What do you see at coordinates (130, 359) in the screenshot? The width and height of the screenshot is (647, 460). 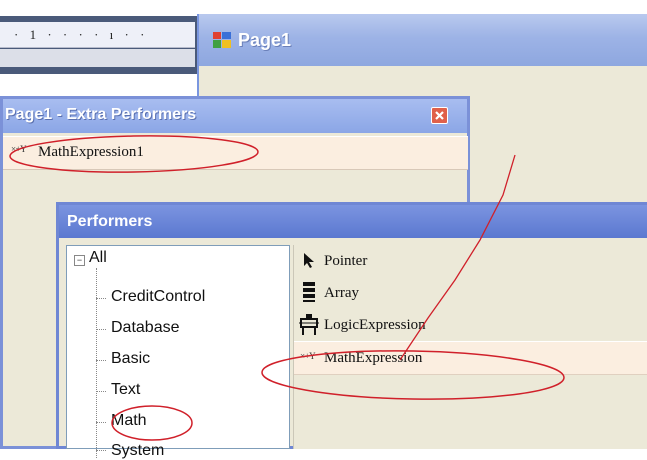 I see `tree-item-basic: Basic` at bounding box center [130, 359].